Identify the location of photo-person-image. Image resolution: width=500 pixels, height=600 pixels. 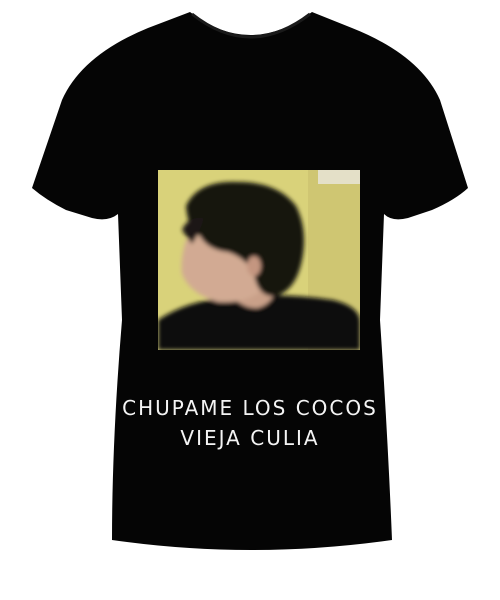
(259, 260).